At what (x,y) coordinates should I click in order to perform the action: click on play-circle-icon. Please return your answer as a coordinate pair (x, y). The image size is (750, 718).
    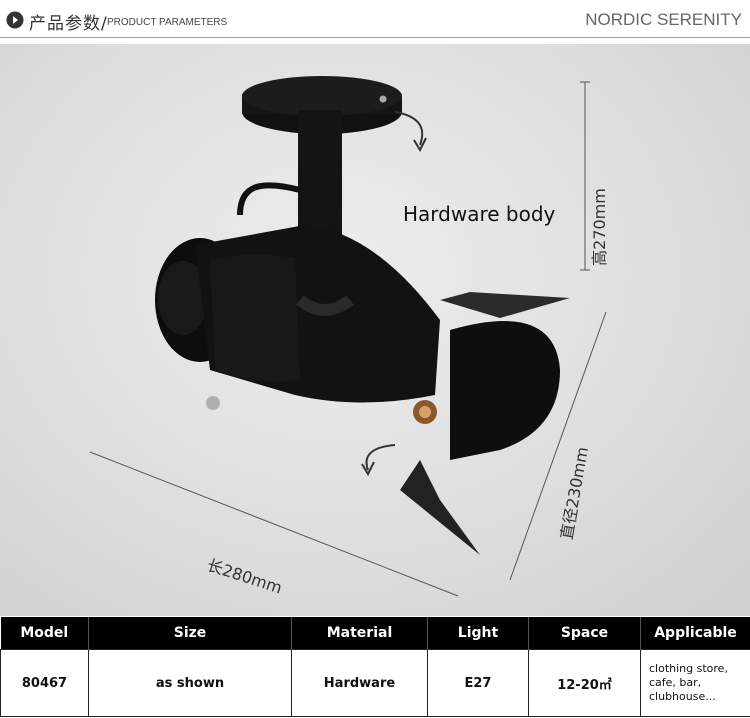
    Looking at the image, I should click on (15, 20).